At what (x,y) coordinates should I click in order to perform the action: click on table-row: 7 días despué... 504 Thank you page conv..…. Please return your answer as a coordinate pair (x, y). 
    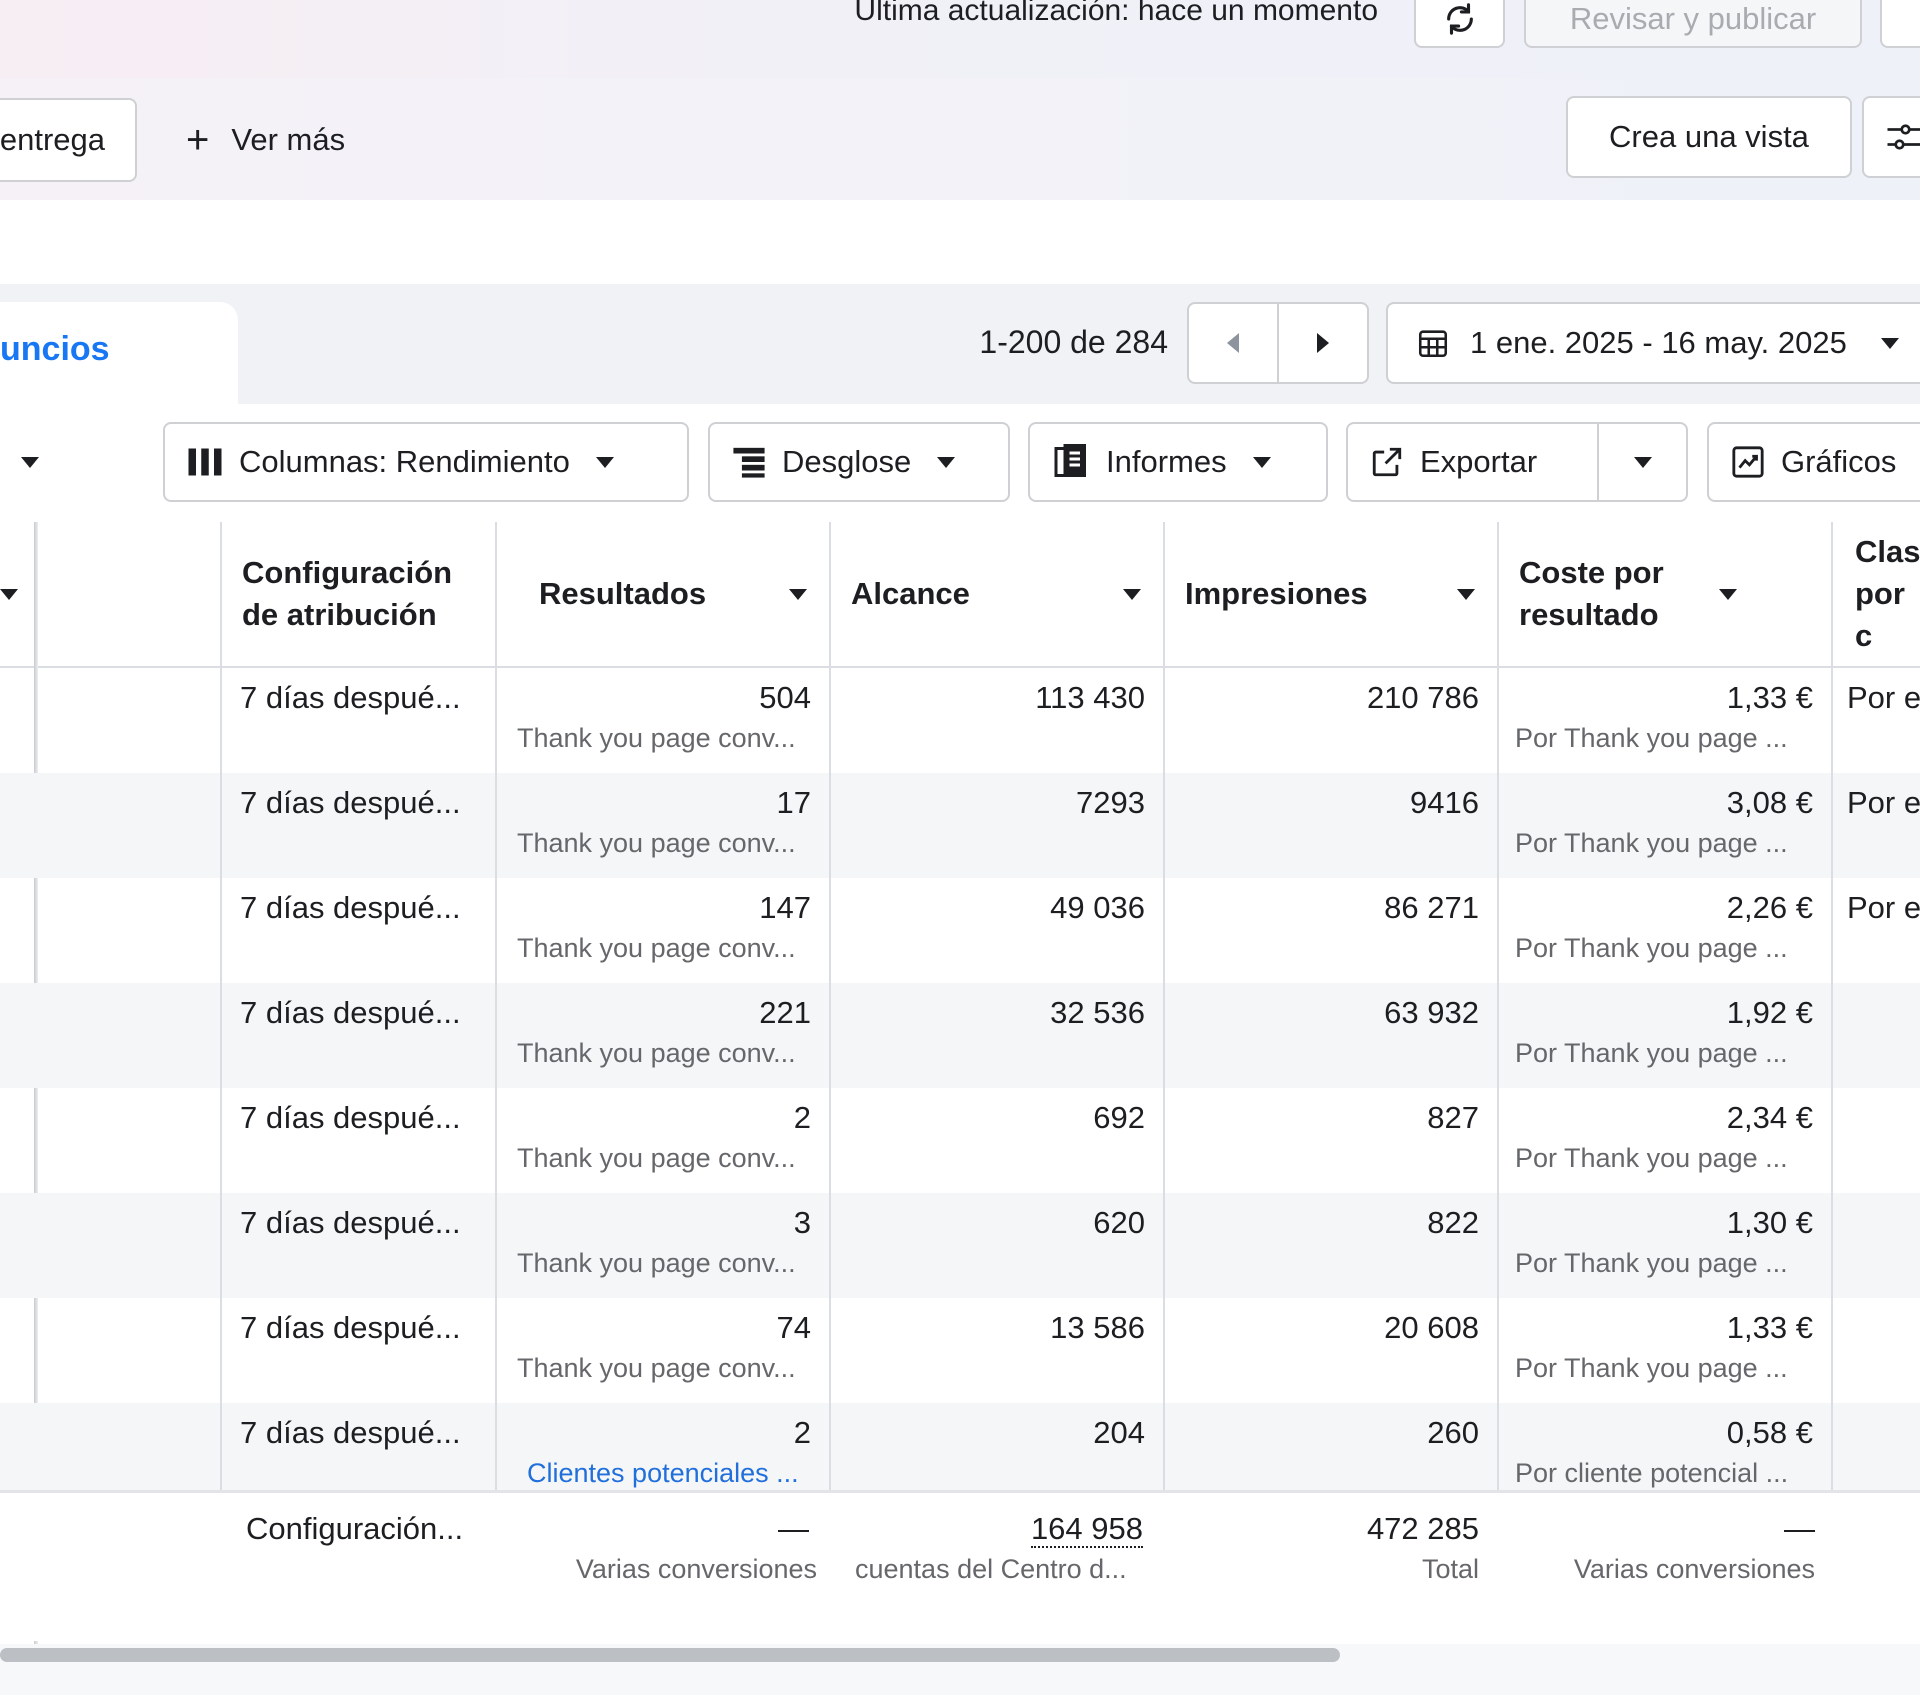
    Looking at the image, I should click on (960, 720).